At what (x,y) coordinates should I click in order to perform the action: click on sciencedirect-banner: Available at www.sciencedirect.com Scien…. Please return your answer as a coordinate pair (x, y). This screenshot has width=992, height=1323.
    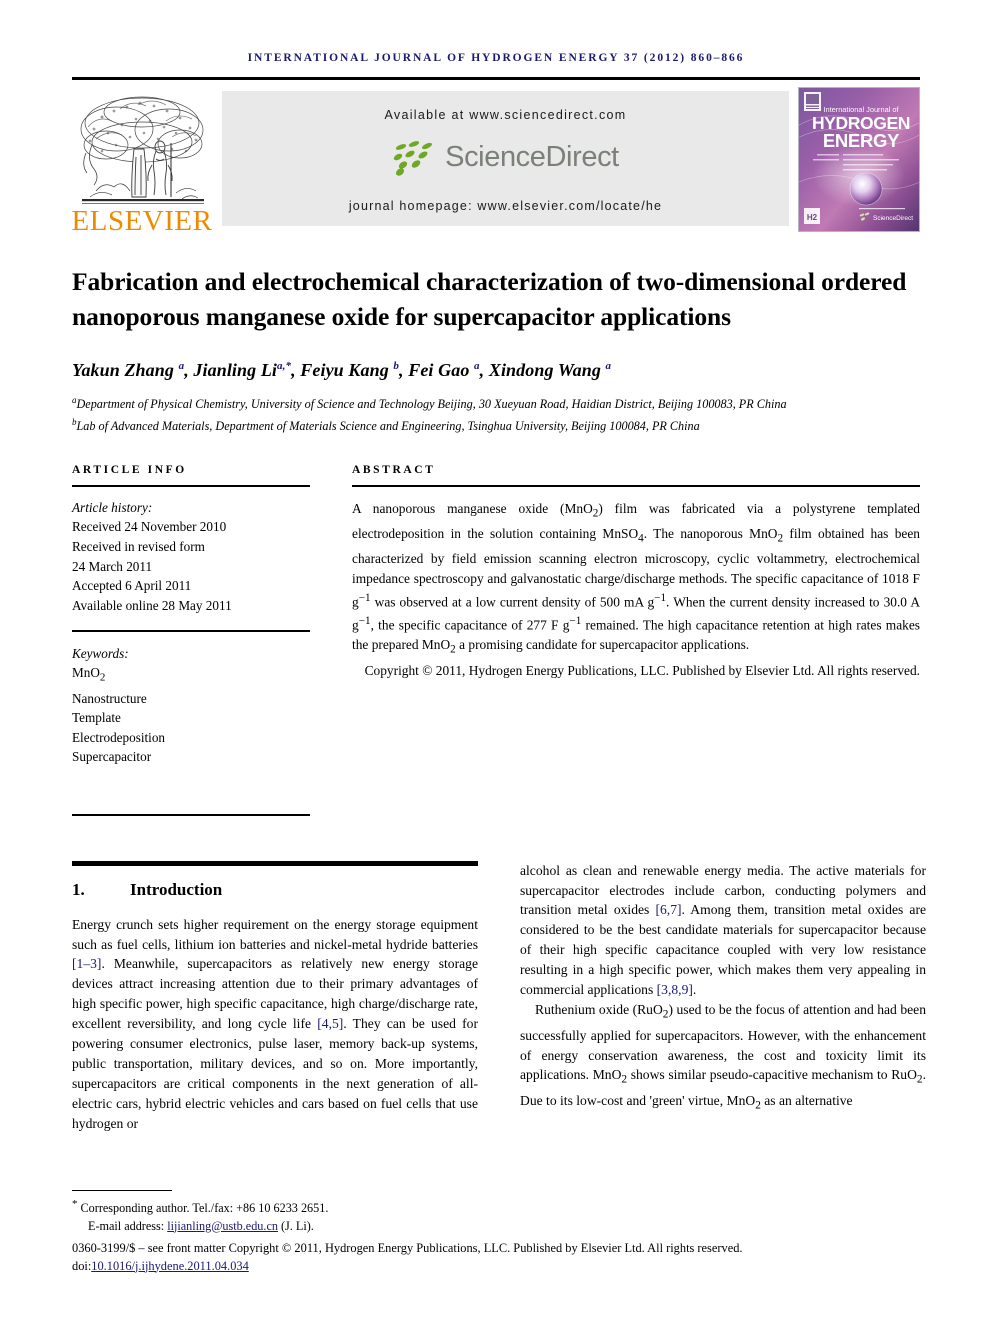
    Looking at the image, I should click on (505, 158).